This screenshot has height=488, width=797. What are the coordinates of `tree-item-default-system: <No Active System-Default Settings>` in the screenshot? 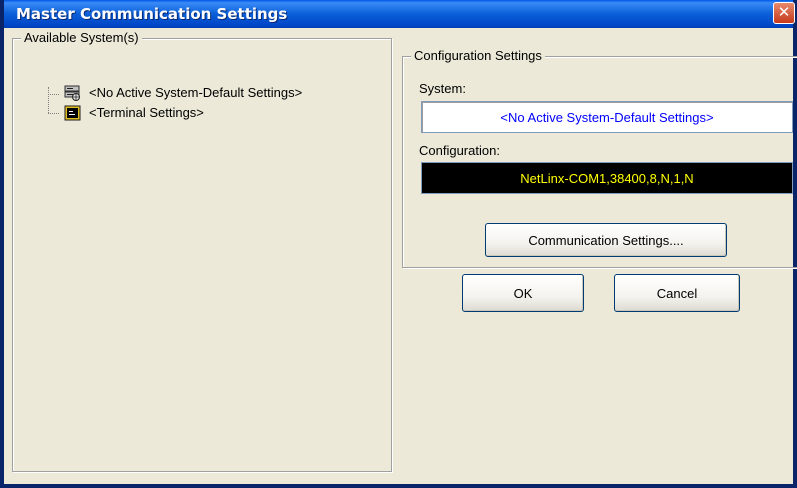 It's located at (184, 93).